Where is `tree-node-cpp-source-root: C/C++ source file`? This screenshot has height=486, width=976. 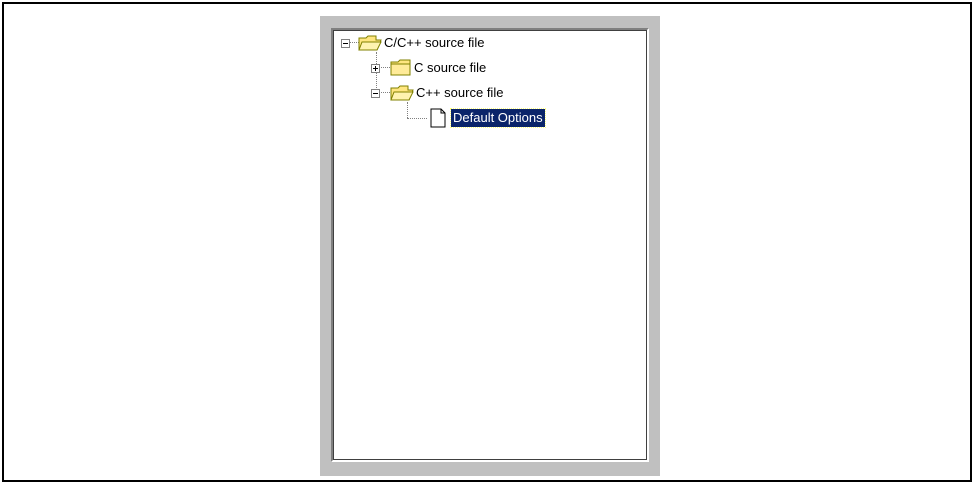 tree-node-cpp-source-root: C/C++ source file is located at coordinates (413, 43).